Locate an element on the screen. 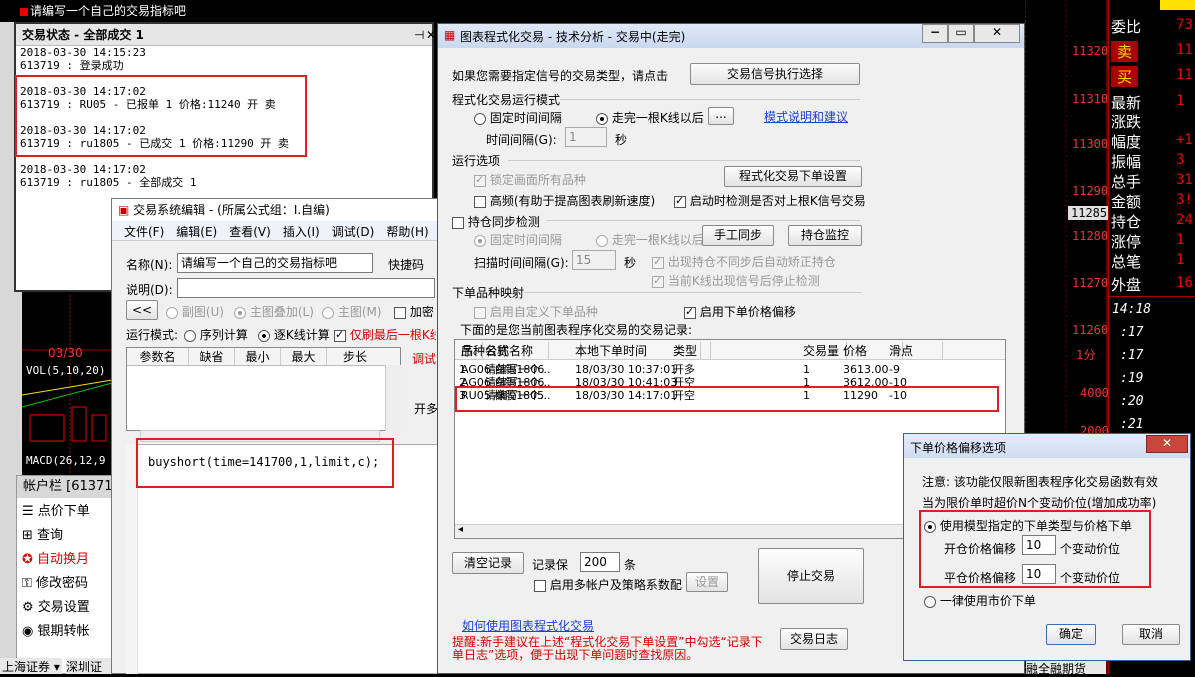 The width and height of the screenshot is (1195, 677). pin-icon: ⊣ is located at coordinates (419, 35).